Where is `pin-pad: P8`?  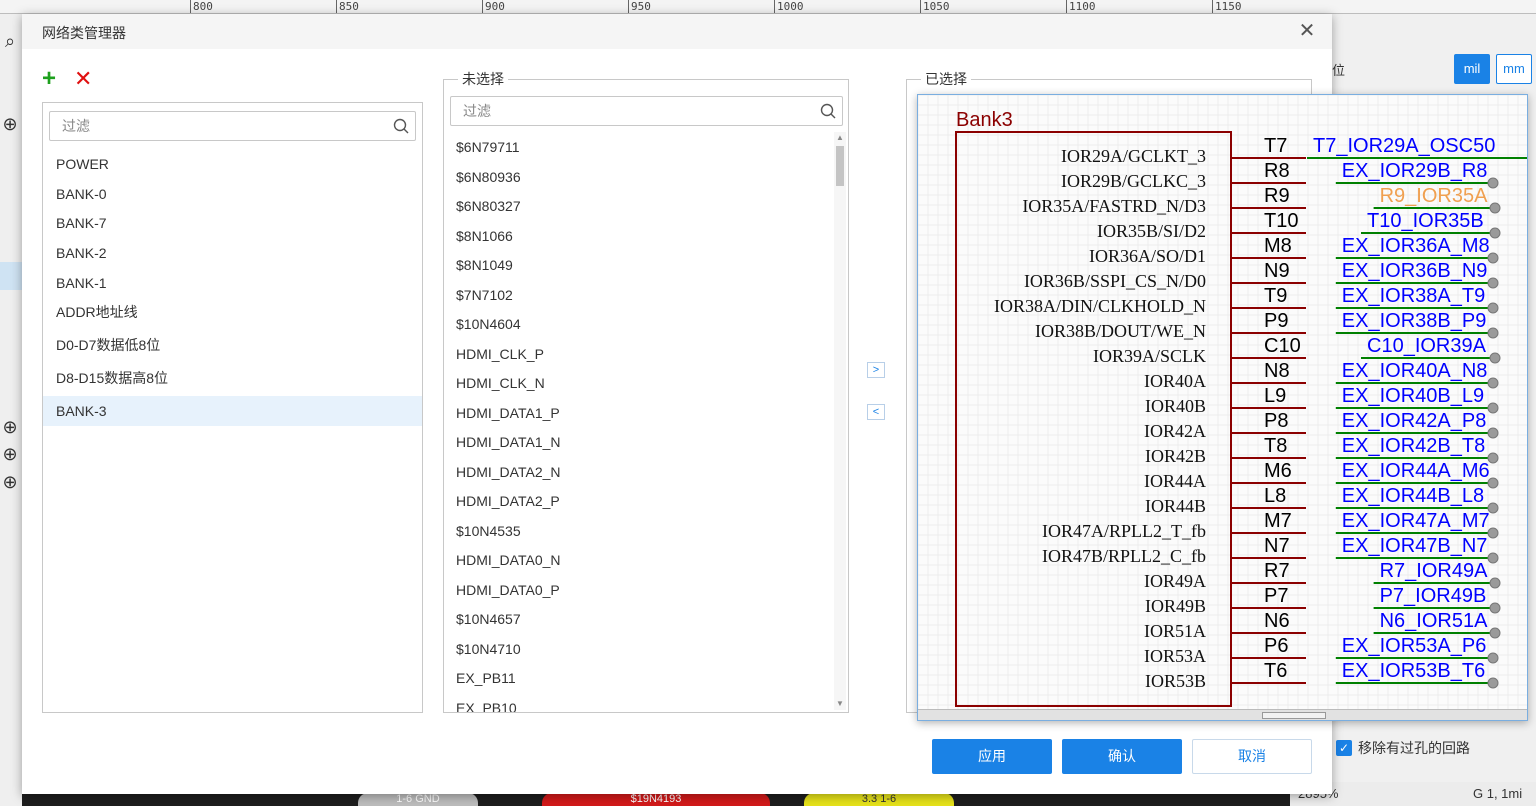
pin-pad: P8 is located at coordinates (1276, 421).